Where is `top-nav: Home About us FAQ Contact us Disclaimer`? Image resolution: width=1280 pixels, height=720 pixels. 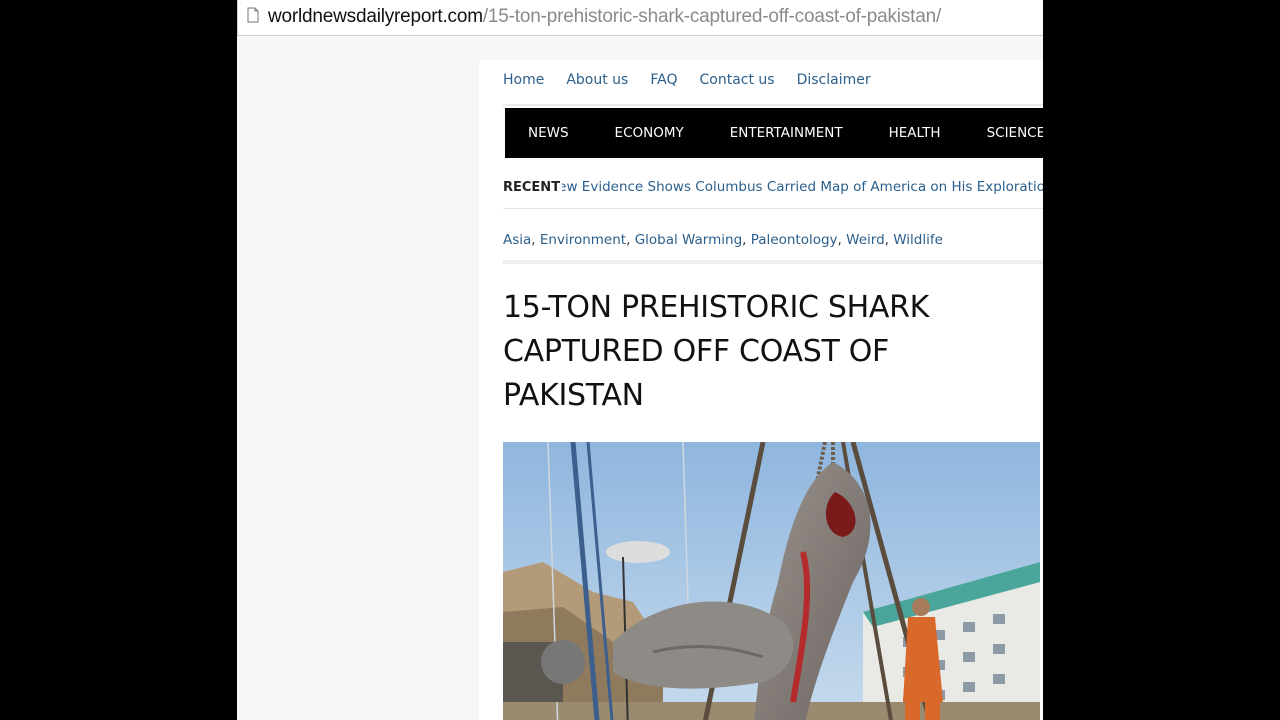
top-nav: Home About us FAQ Contact us Disclaimer is located at coordinates (698, 83).